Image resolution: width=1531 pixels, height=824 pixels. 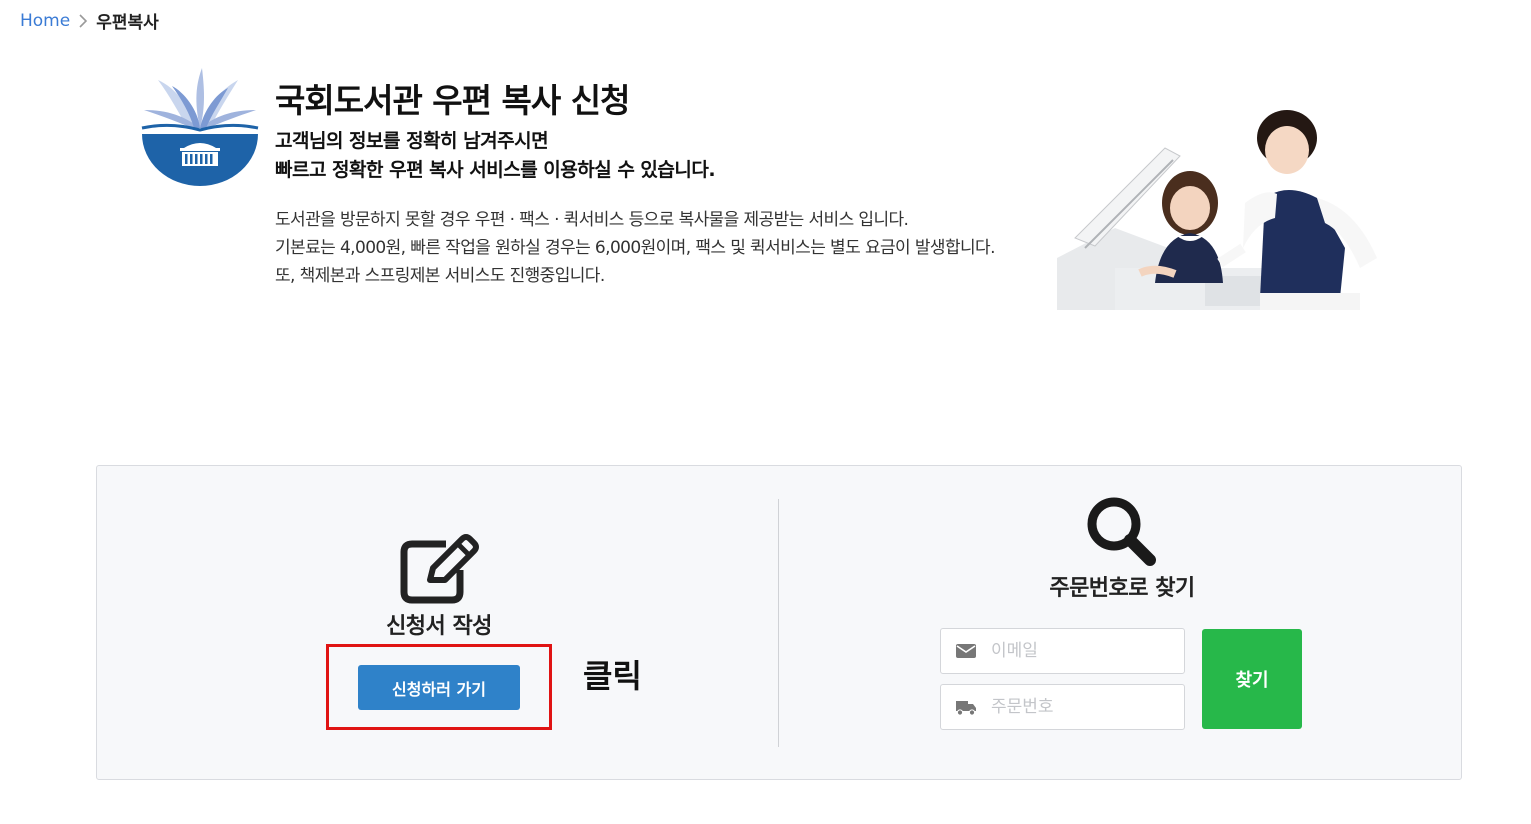 I want to click on email-field, so click(x=1062, y=651).